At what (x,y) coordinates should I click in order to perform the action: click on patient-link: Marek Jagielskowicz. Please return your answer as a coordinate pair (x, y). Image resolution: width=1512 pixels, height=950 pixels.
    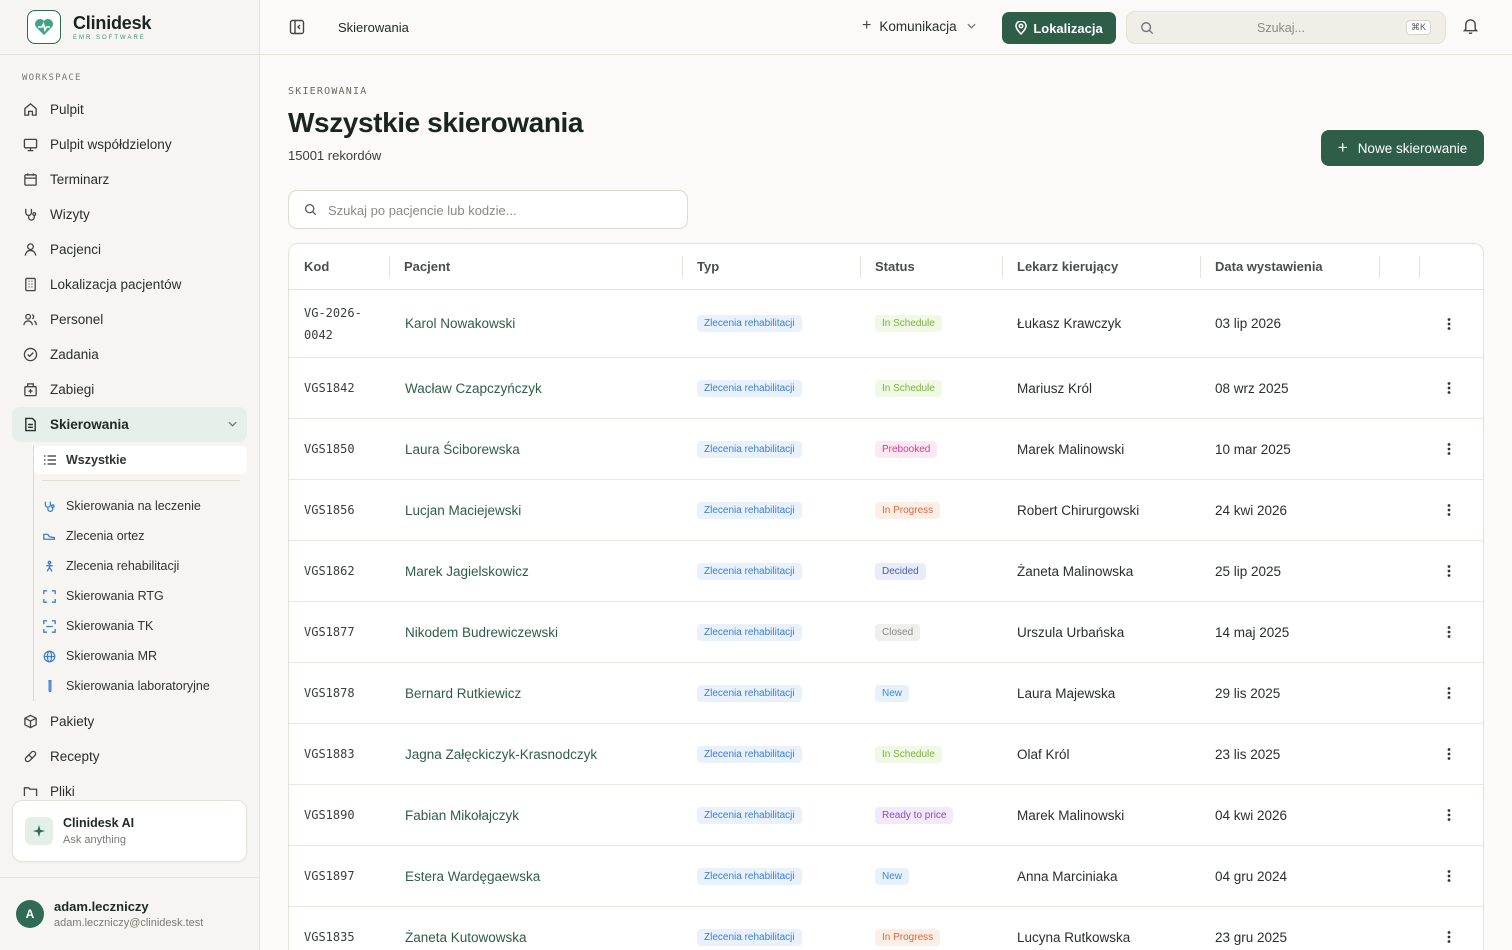
    Looking at the image, I should click on (467, 571).